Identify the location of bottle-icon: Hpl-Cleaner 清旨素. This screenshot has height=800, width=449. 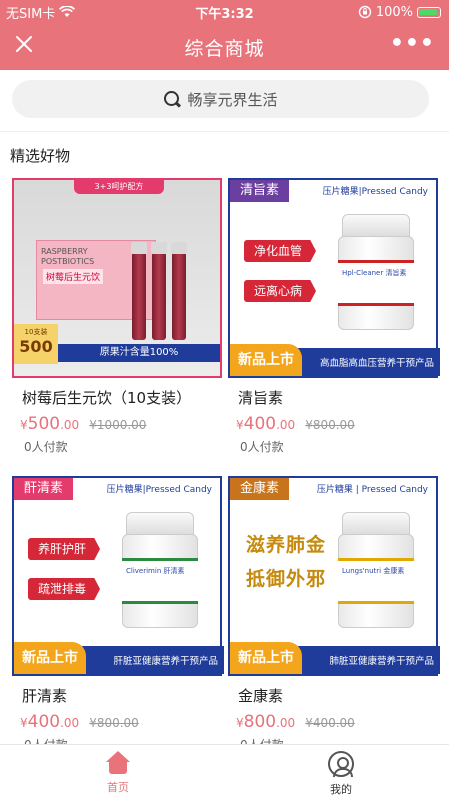
(376, 272).